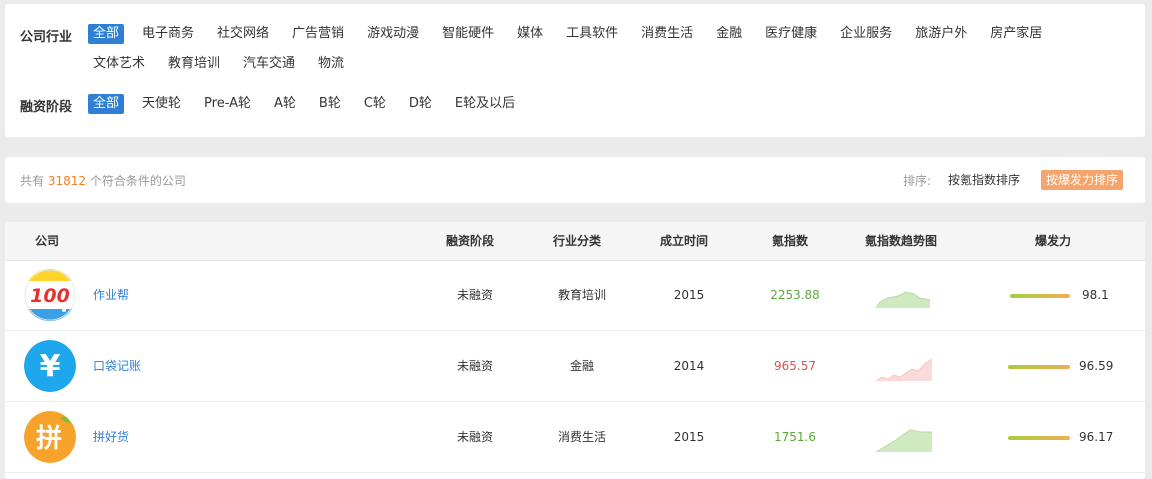 This screenshot has height=479, width=1152. I want to click on zuoyebang-logo-text: 100, so click(50, 296).